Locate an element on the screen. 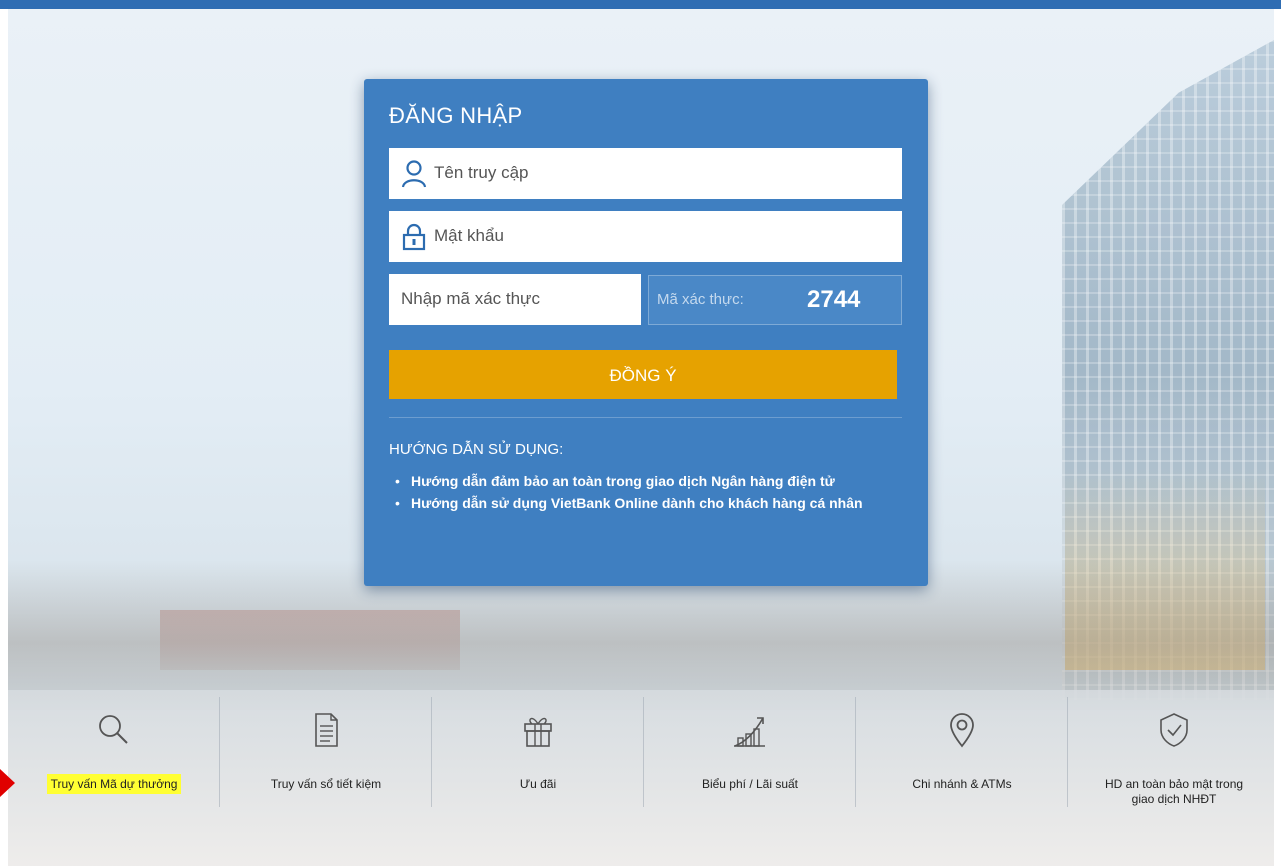 Image resolution: width=1281 pixels, height=866 pixels. login-title: ĐĂNG NHẬP is located at coordinates (456, 115).